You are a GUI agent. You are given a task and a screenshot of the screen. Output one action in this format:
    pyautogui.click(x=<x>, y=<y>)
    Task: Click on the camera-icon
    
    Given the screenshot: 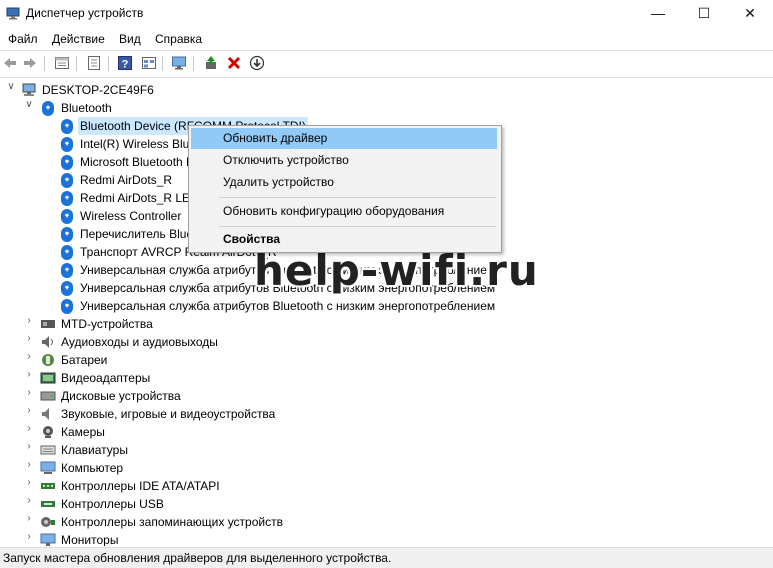 What is the action you would take?
    pyautogui.click(x=48, y=432)
    